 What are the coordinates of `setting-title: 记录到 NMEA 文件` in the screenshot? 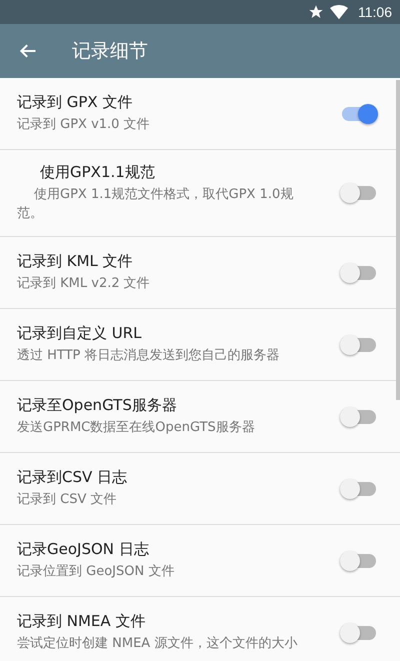 It's located at (81, 621).